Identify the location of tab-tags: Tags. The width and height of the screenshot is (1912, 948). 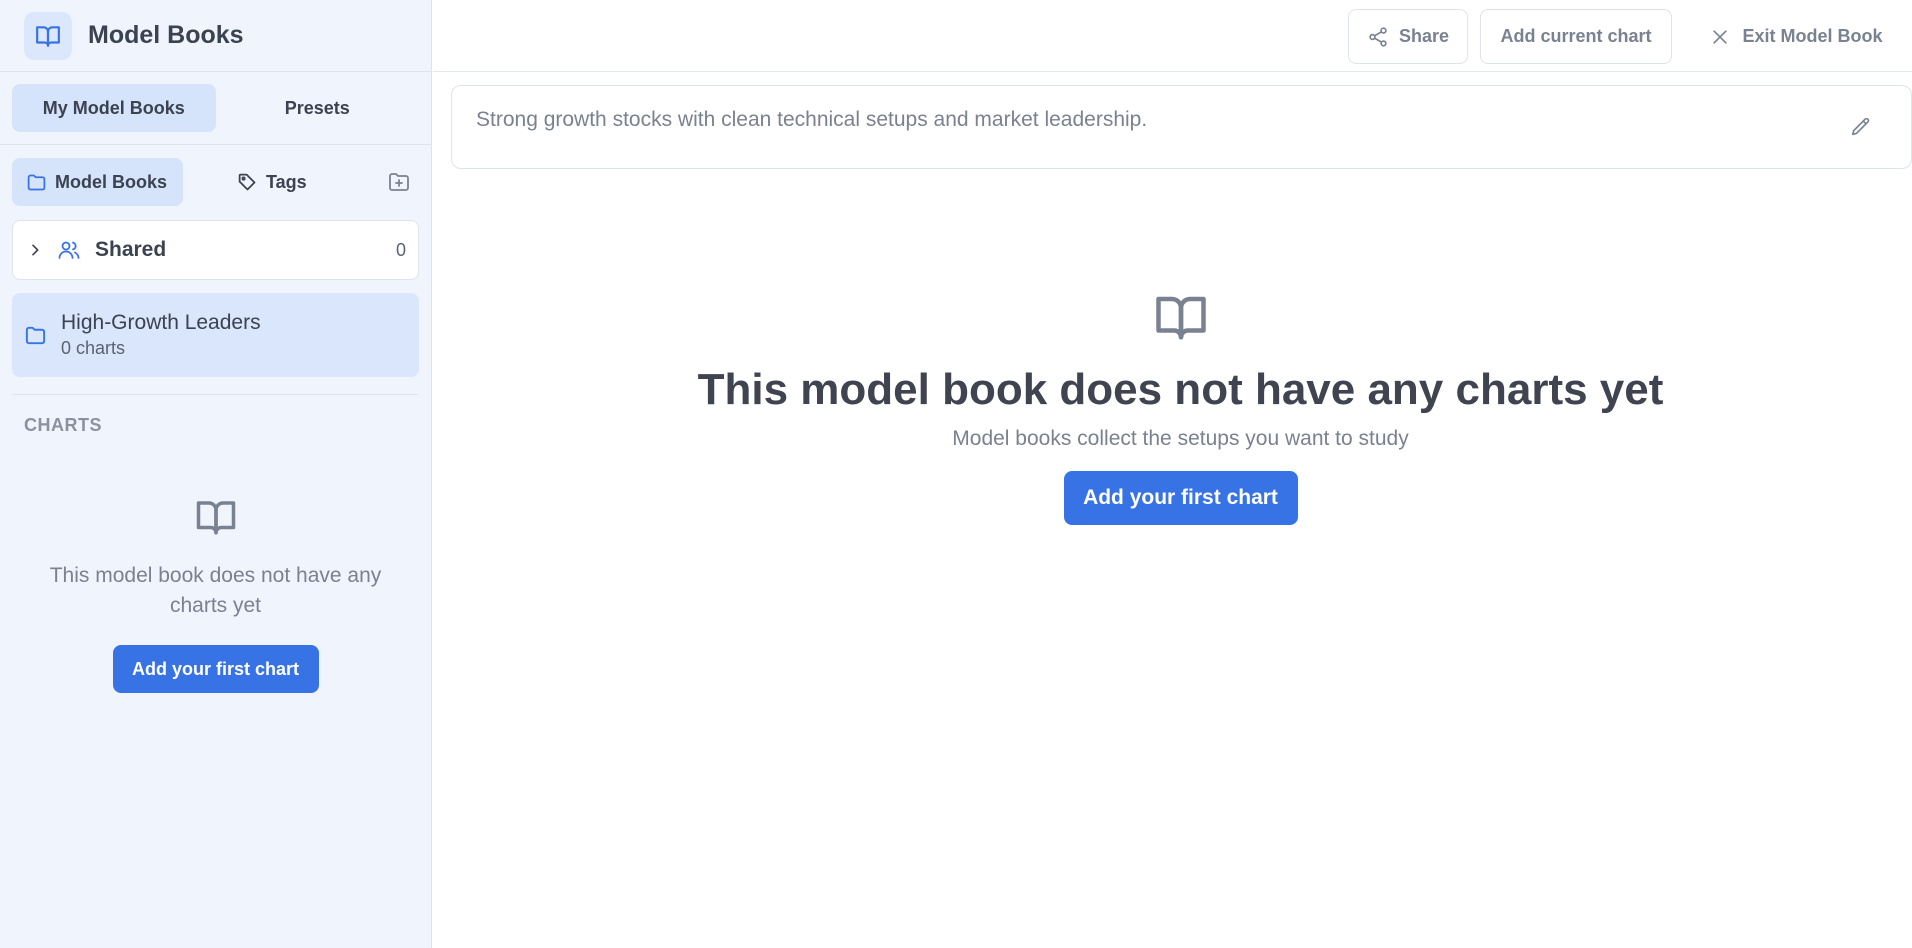
(273, 182).